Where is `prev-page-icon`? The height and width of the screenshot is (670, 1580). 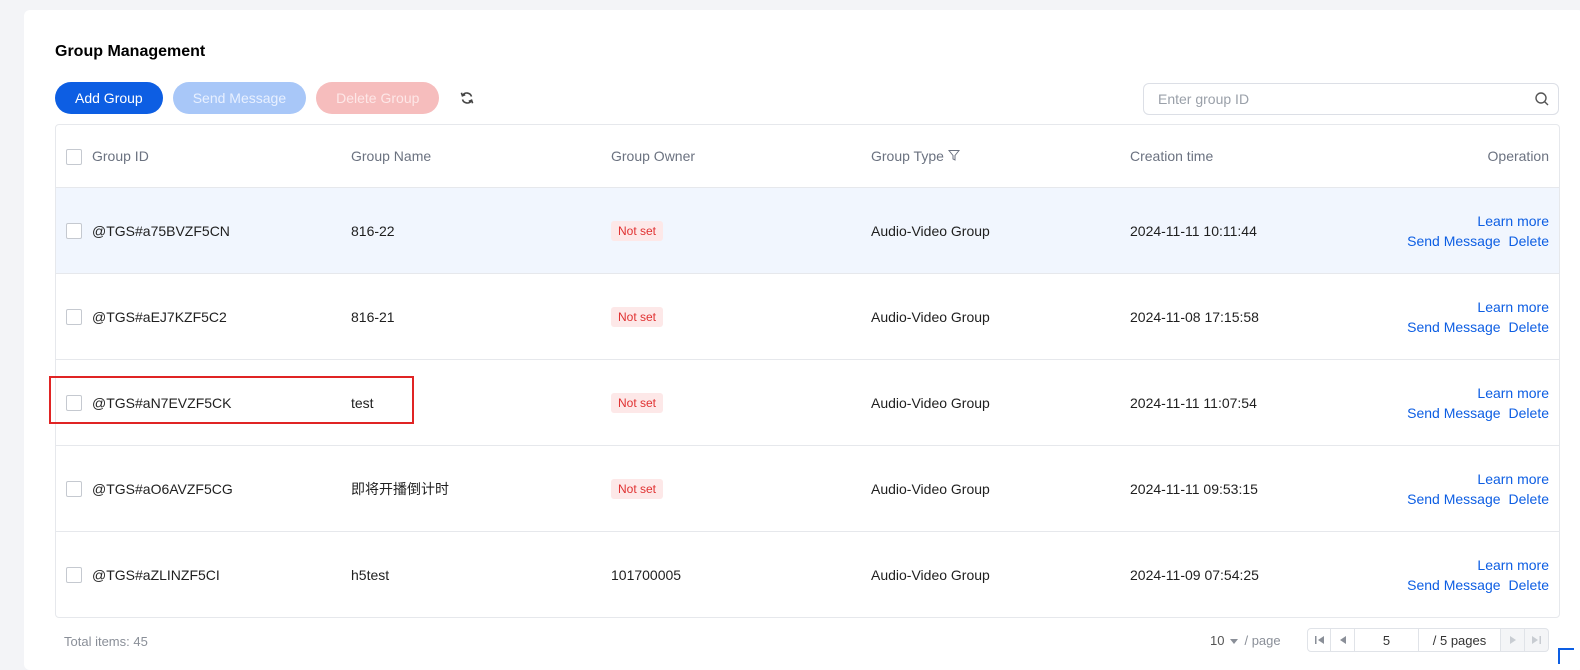
prev-page-icon is located at coordinates (1343, 640).